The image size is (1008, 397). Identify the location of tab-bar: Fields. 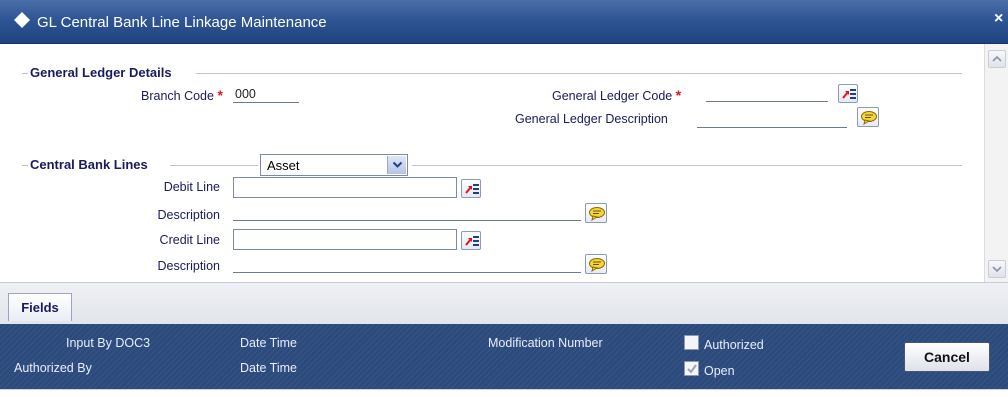
(504, 303).